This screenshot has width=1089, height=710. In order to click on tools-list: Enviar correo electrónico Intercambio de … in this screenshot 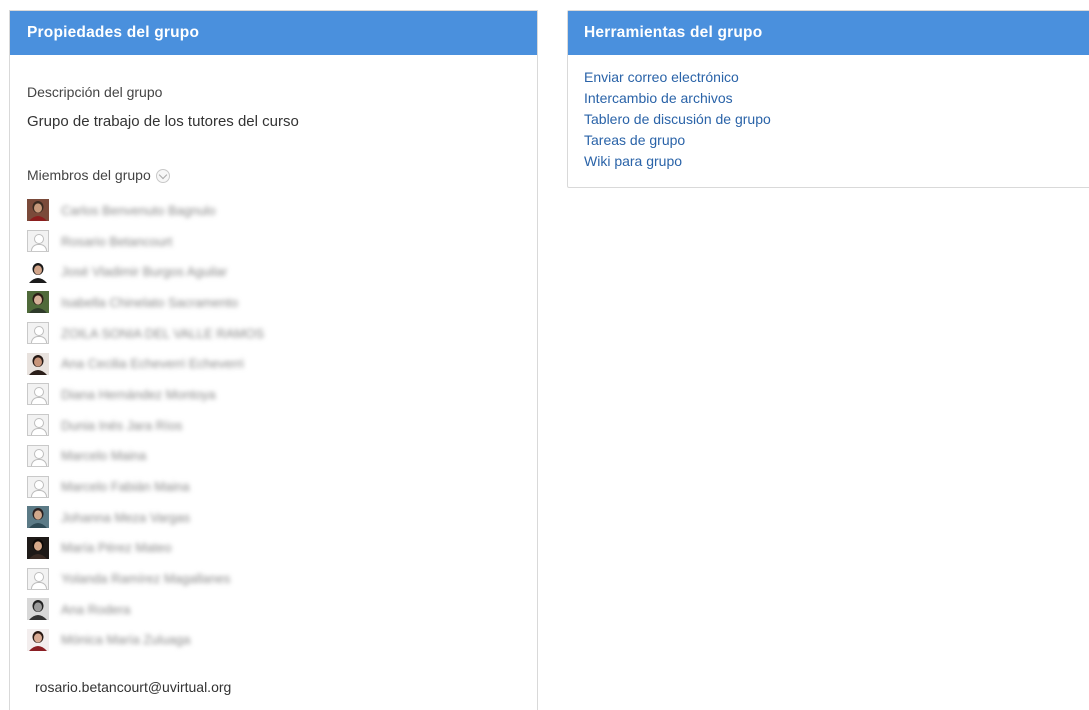, I will do `click(677, 119)`.